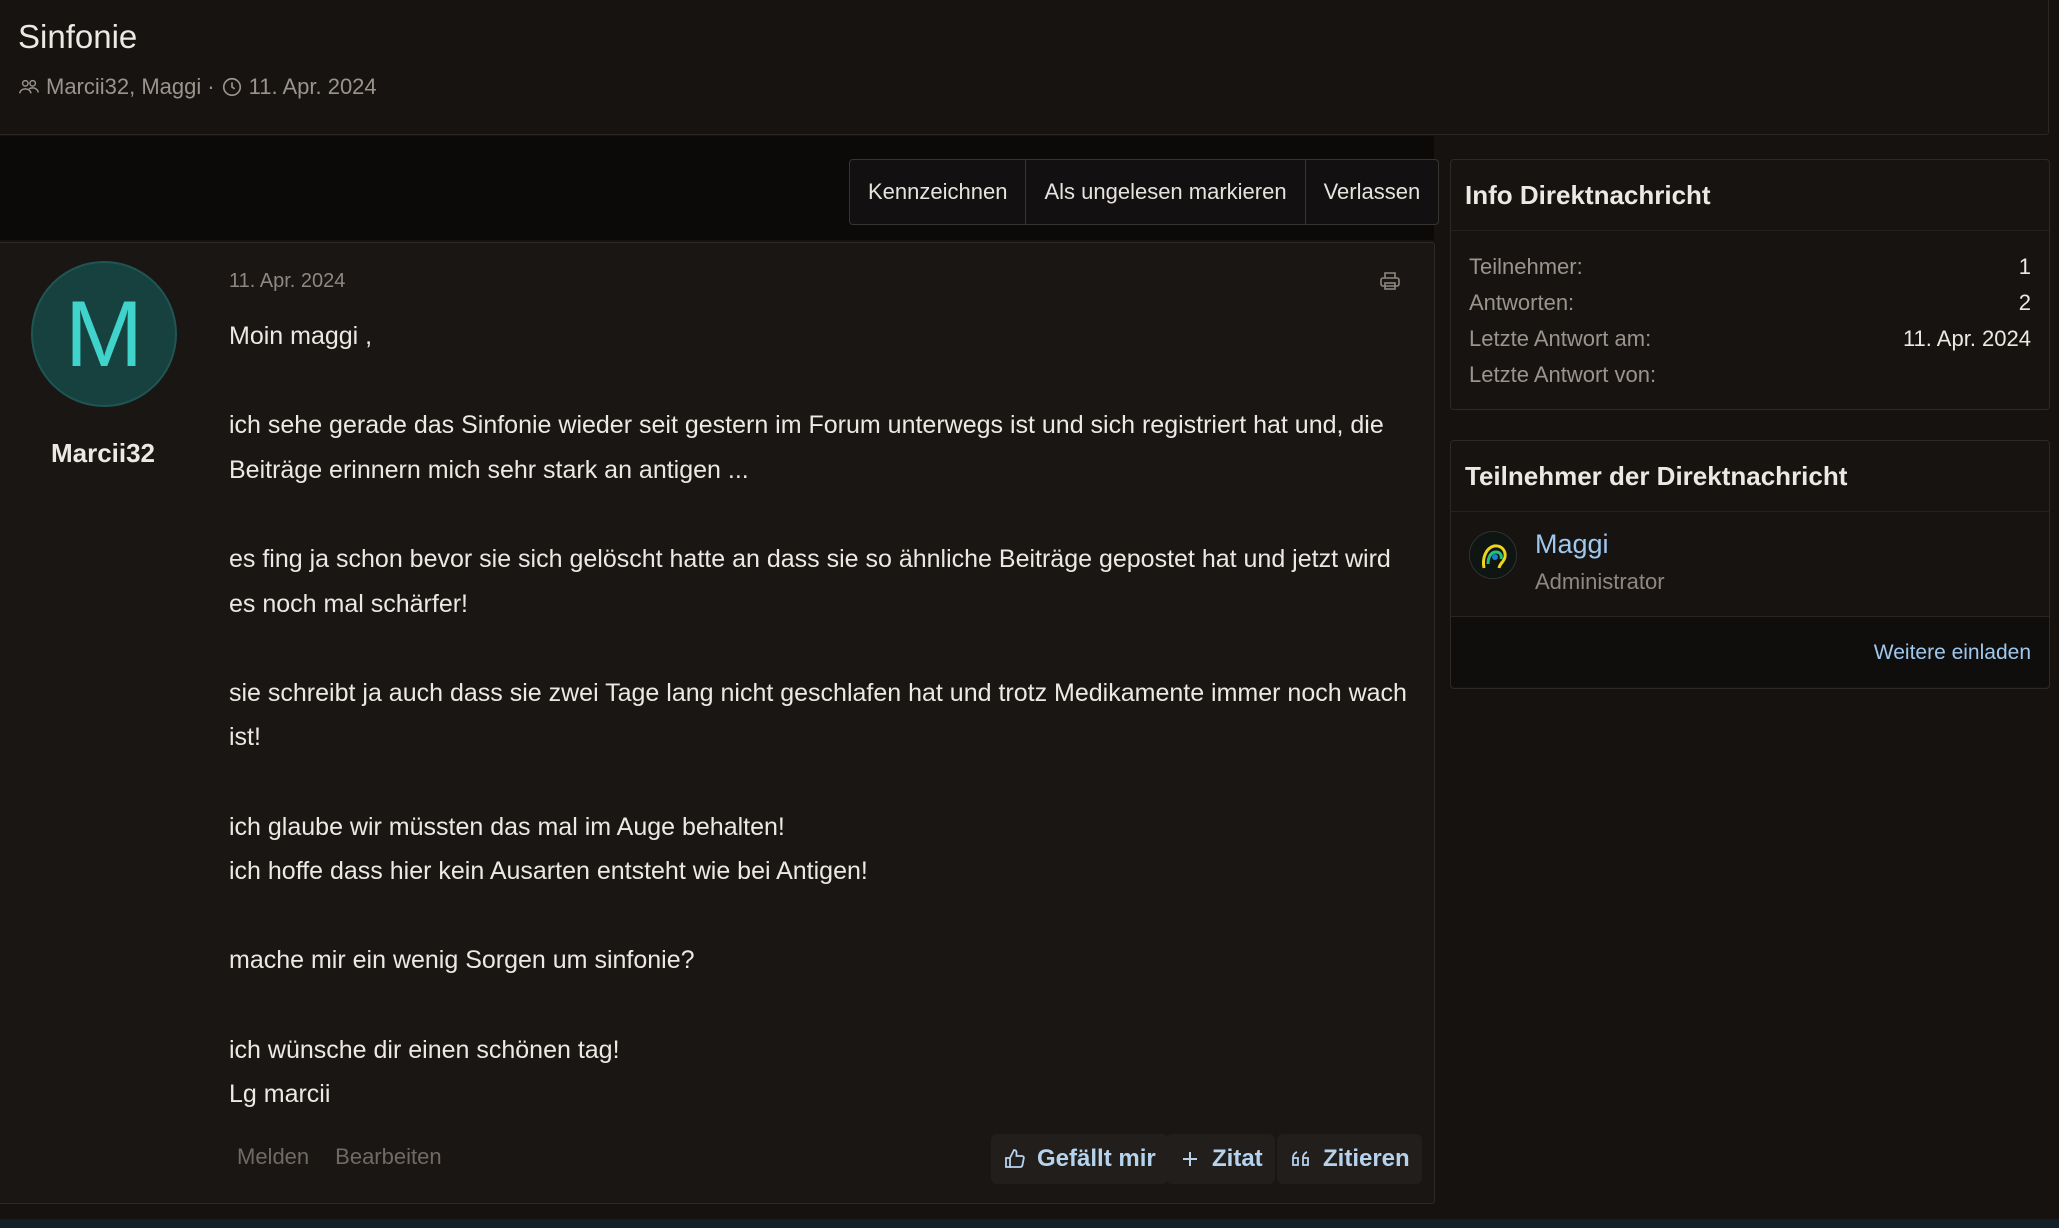 This screenshot has height=1228, width=2059. What do you see at coordinates (1079, 1159) in the screenshot?
I see `like-button: Gefällt mir` at bounding box center [1079, 1159].